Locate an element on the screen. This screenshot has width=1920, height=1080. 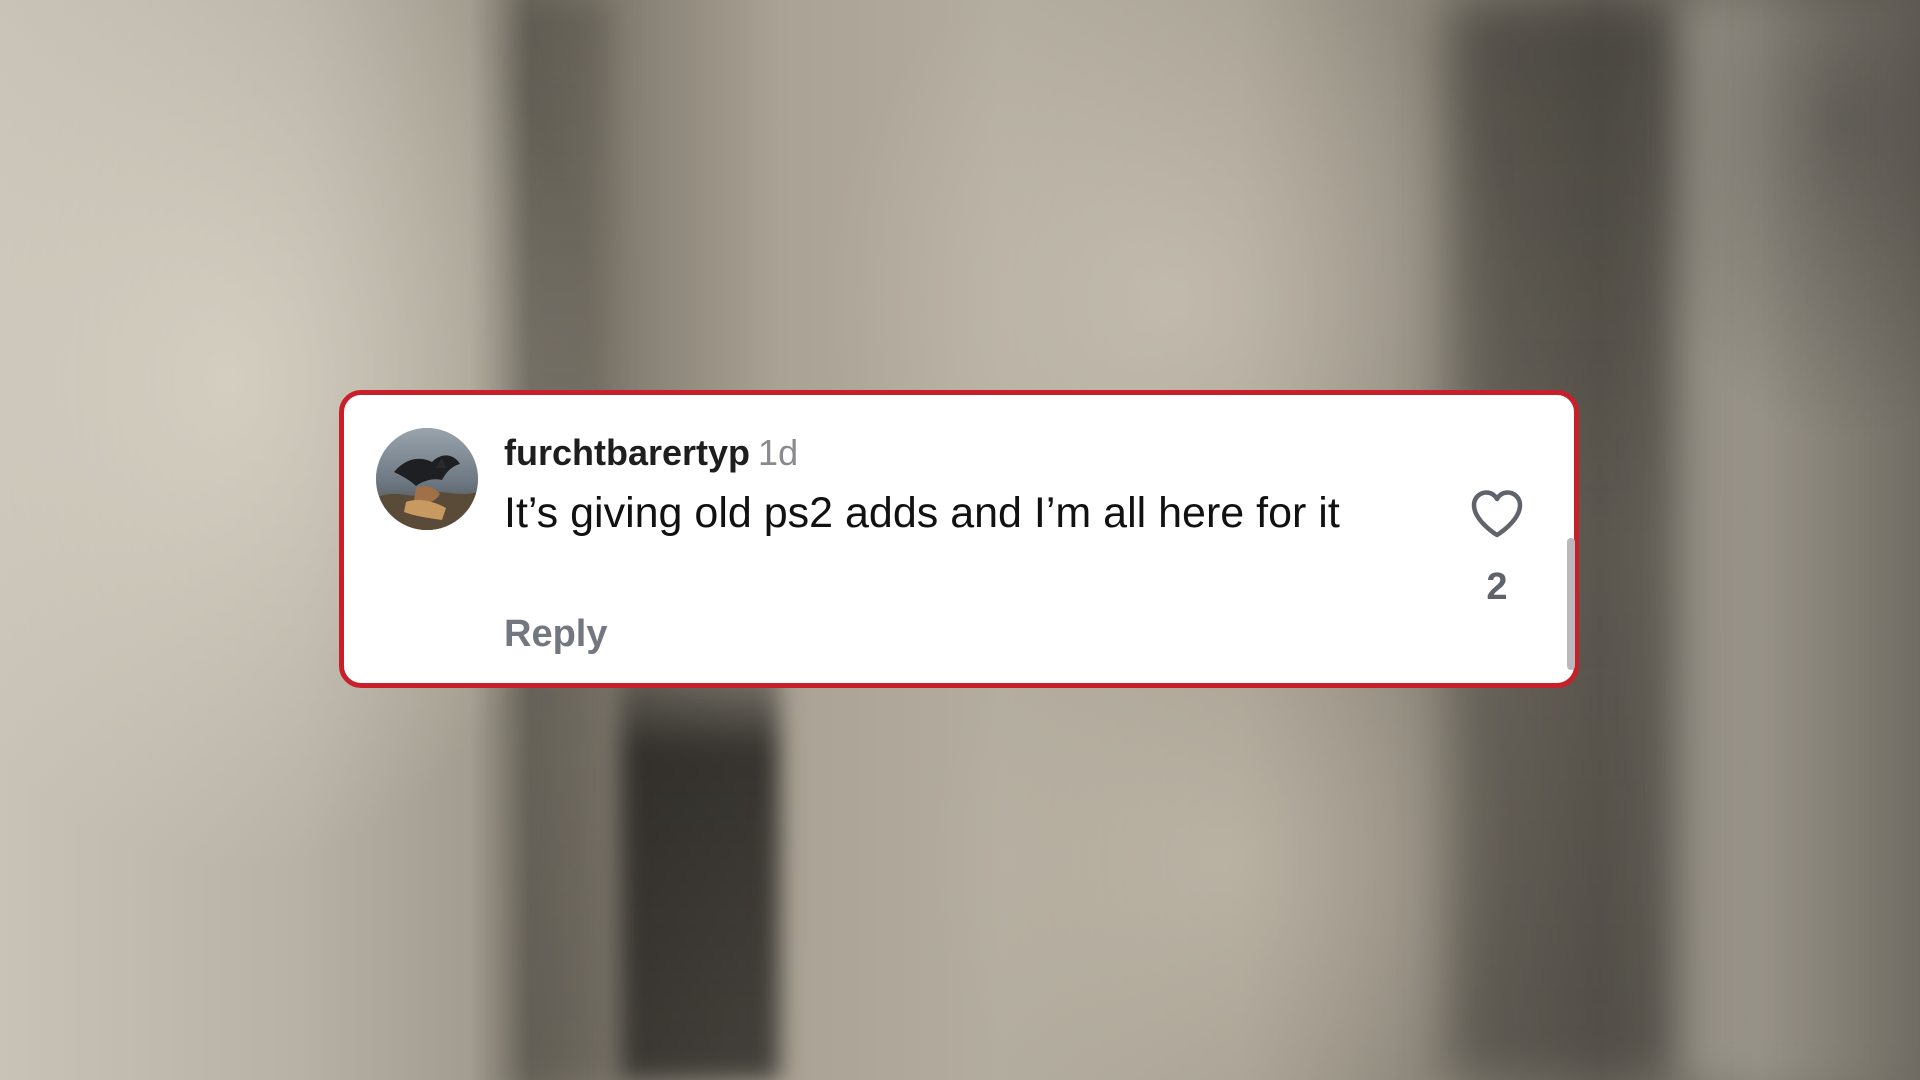
like-count: 2 is located at coordinates (1497, 587).